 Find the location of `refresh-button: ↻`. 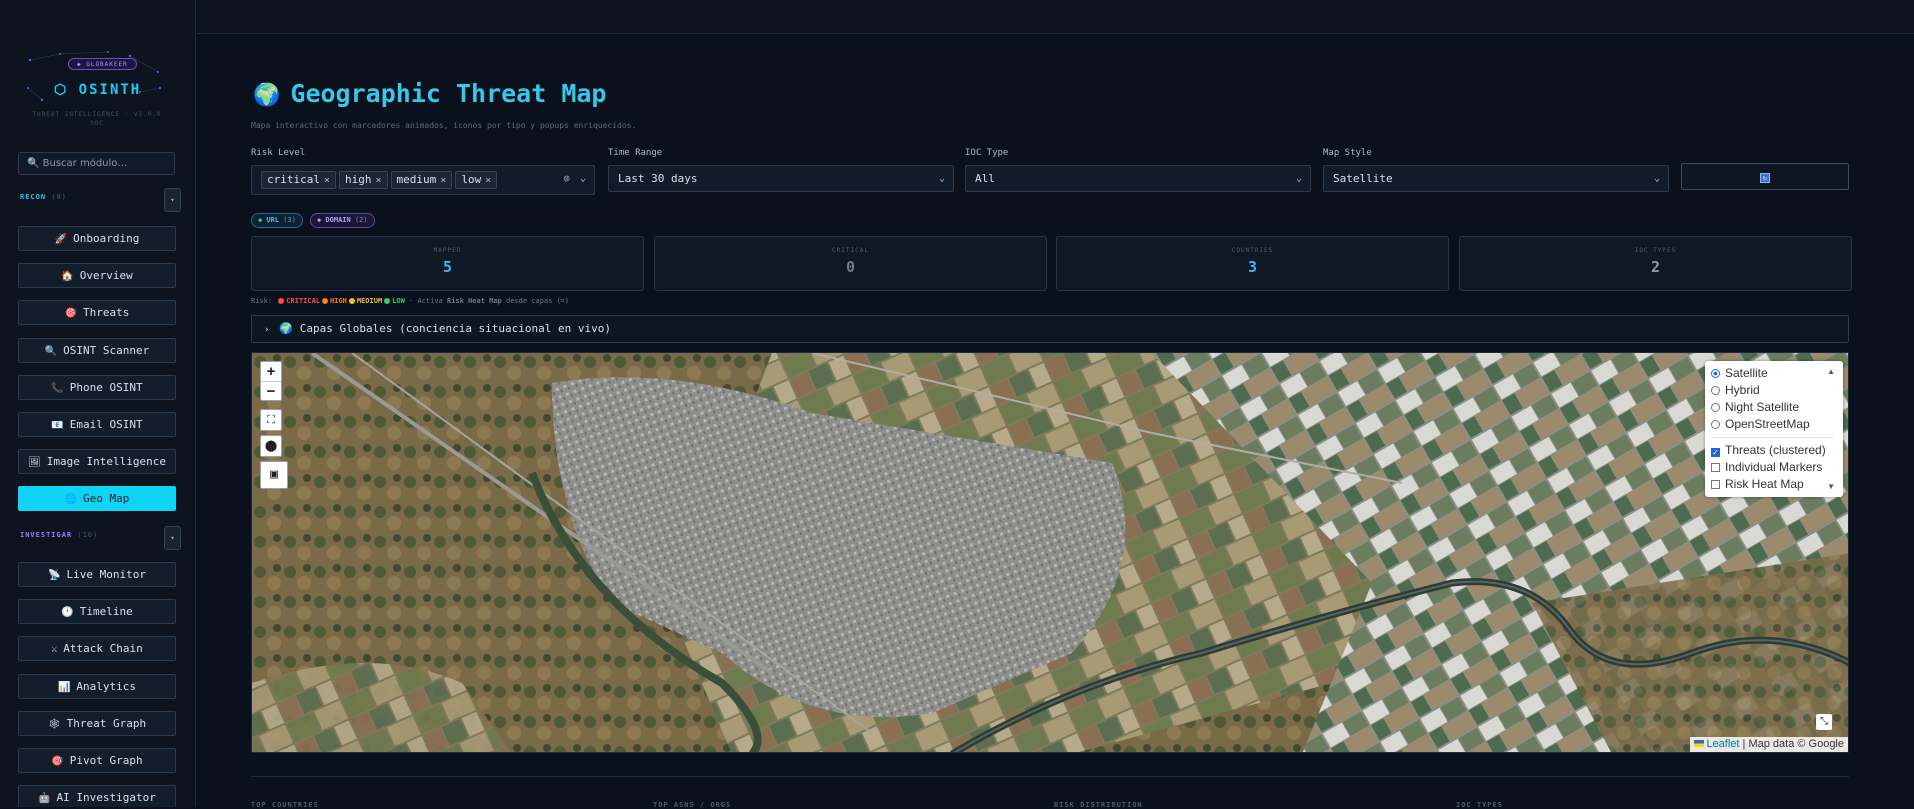

refresh-button: ↻ is located at coordinates (1765, 176).